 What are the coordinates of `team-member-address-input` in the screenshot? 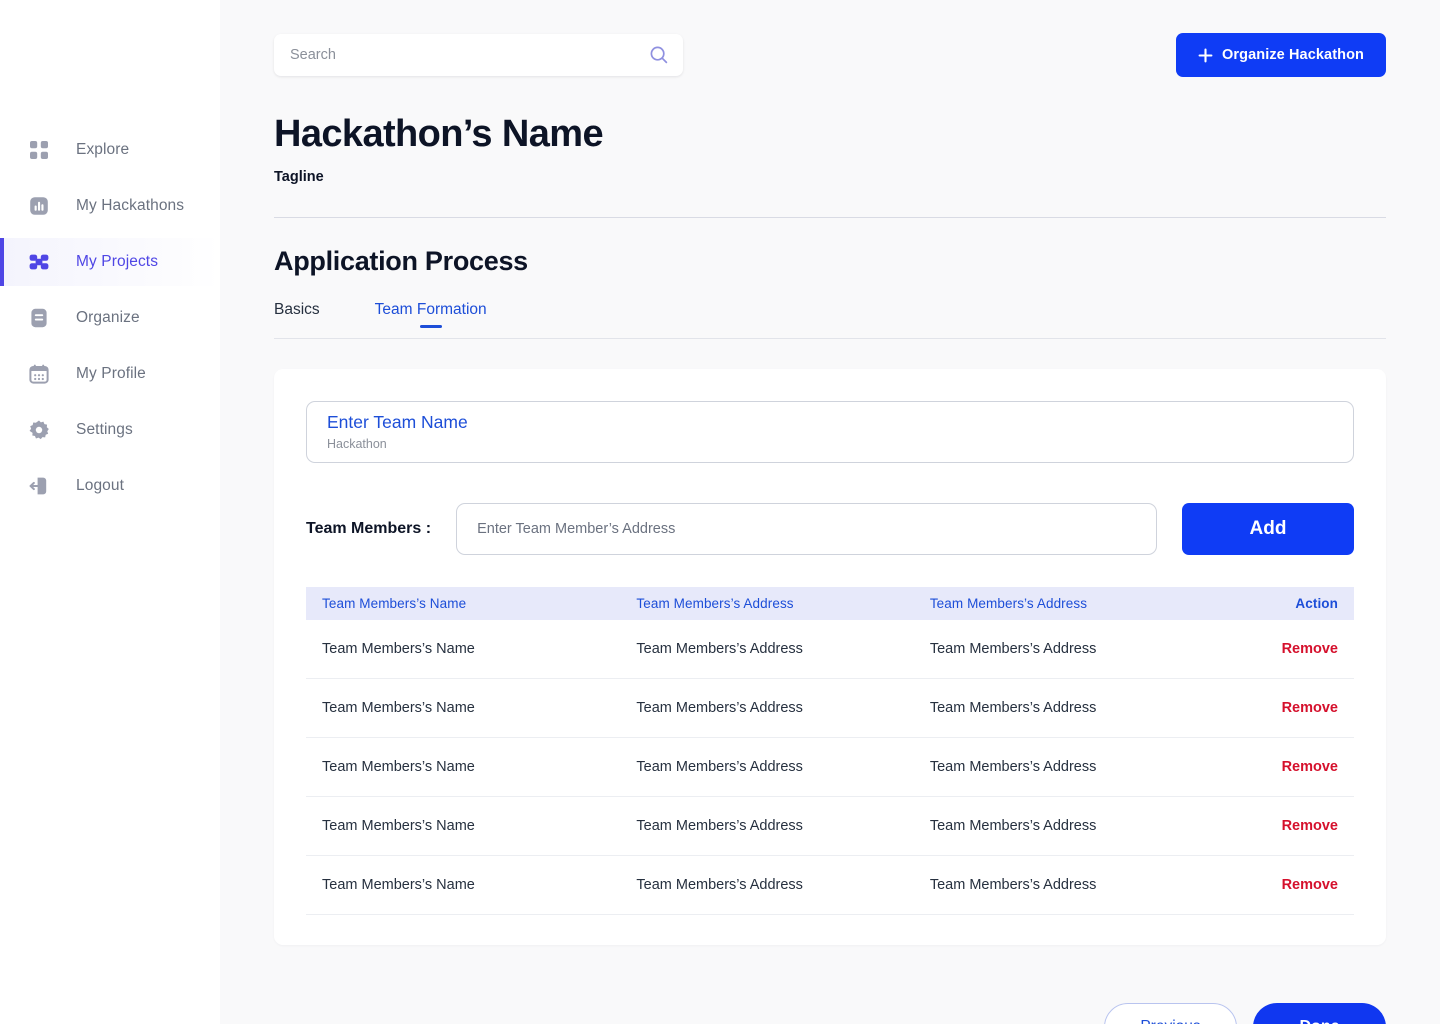 It's located at (806, 528).